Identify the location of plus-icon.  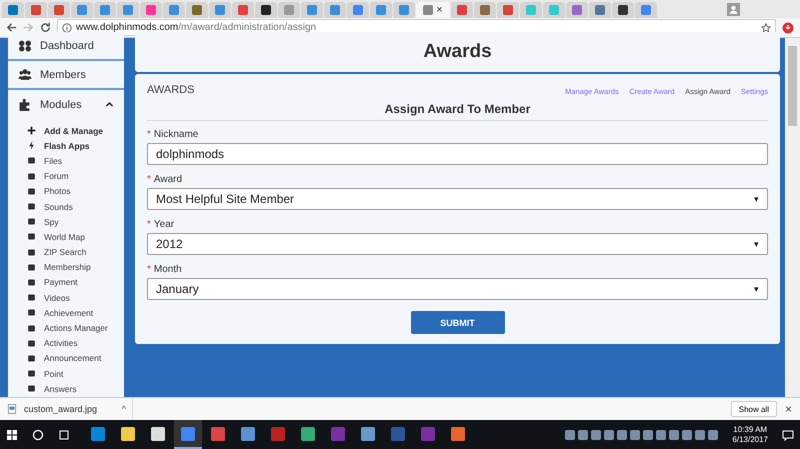
(31, 131).